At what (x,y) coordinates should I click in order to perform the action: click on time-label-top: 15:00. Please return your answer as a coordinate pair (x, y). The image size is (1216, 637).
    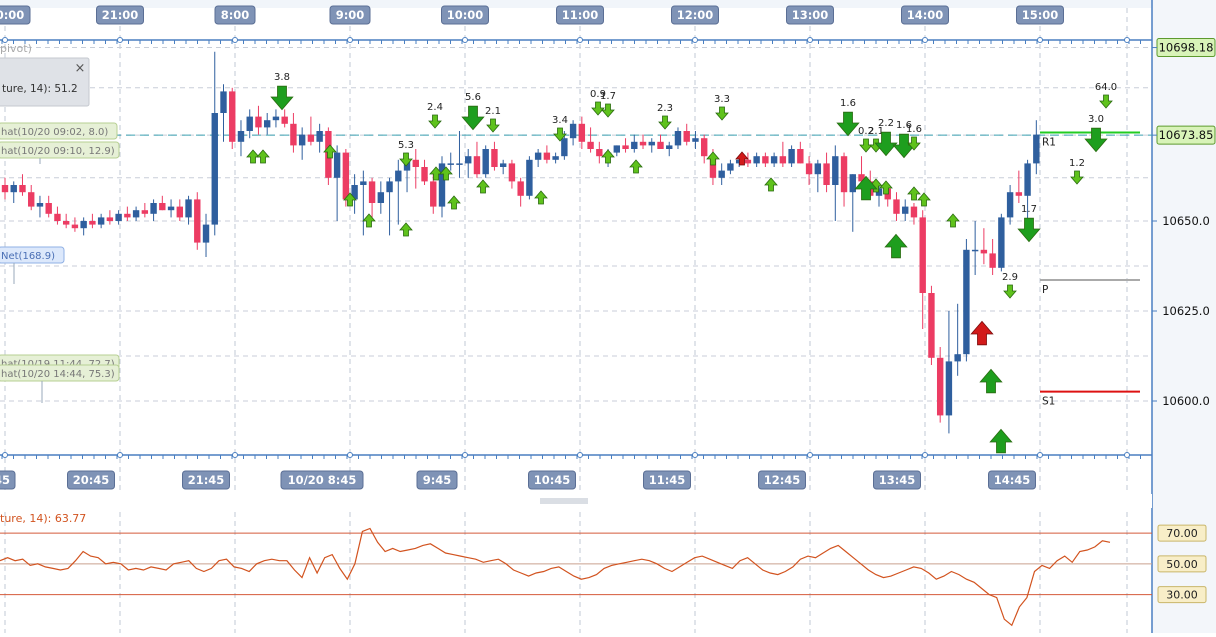
    Looking at the image, I should click on (1040, 15).